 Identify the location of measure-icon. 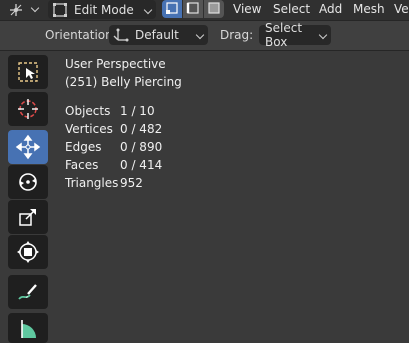
(28, 328).